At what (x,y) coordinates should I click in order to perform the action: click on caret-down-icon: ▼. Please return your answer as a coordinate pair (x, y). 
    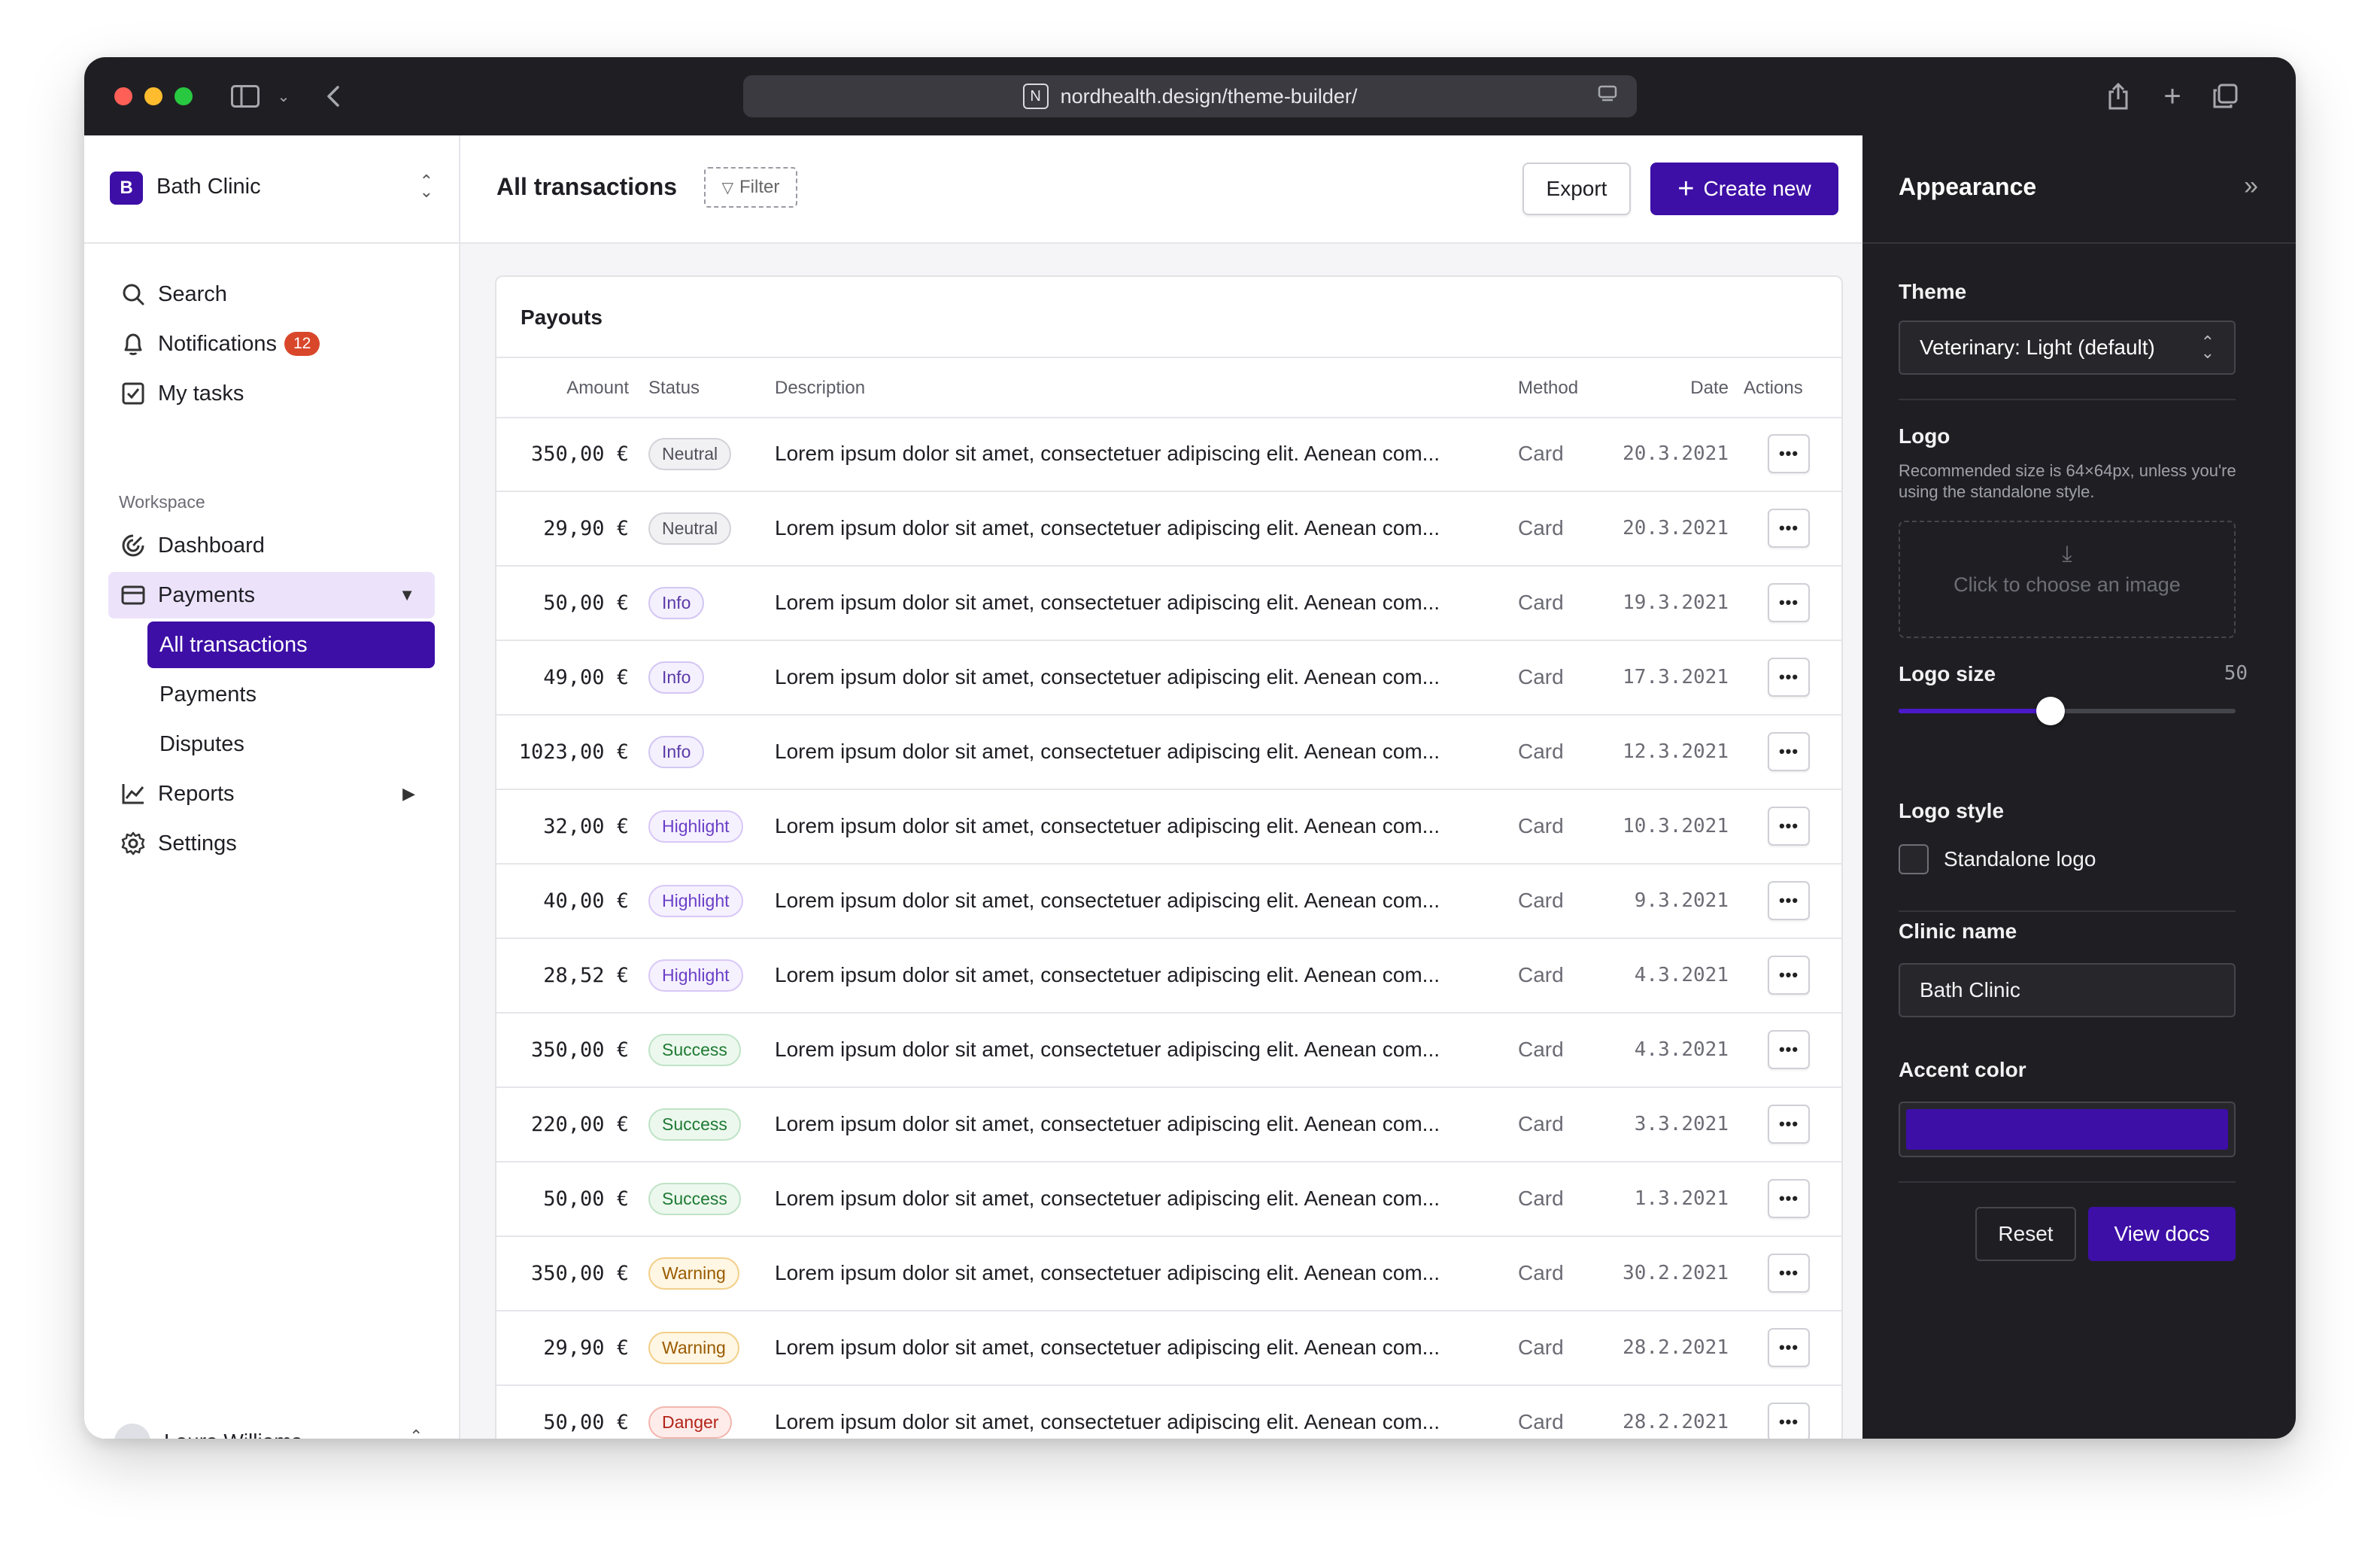
    Looking at the image, I should click on (407, 594).